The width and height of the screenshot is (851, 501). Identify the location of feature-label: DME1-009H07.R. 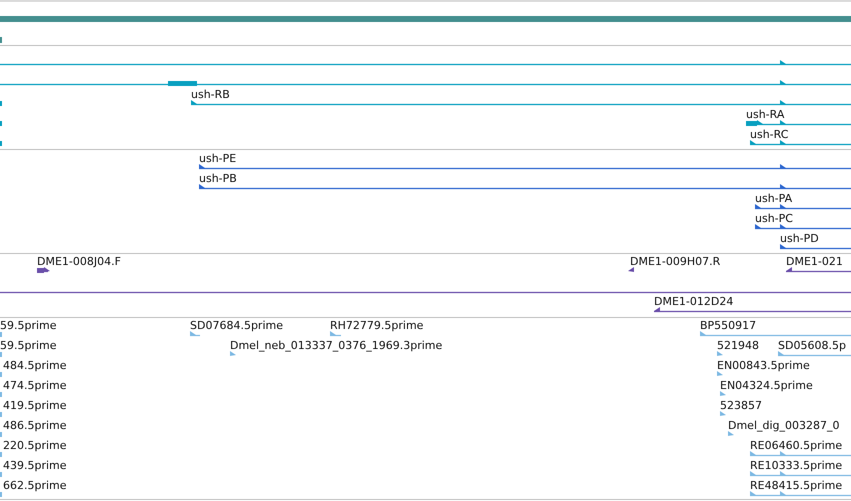
(675, 261).